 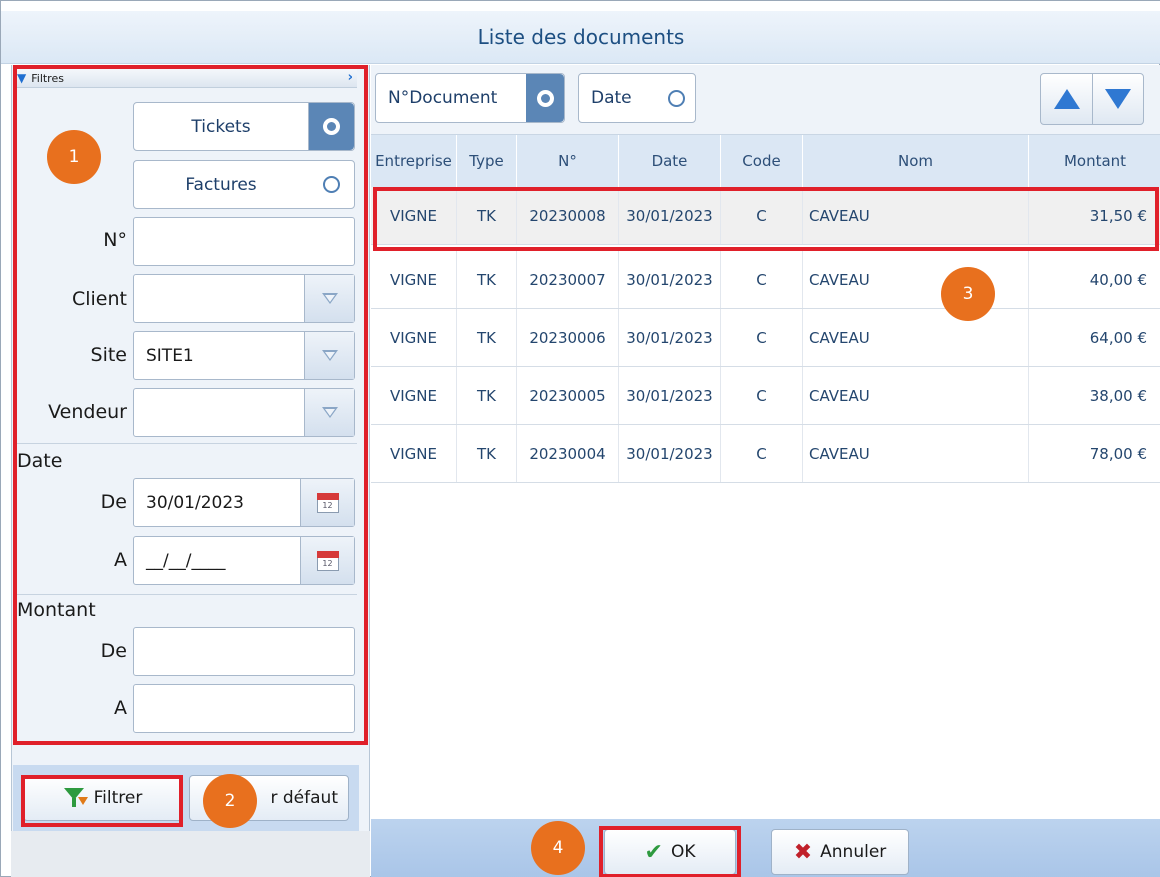 What do you see at coordinates (414, 161) in the screenshot?
I see `column-header-entreprise: Entreprise` at bounding box center [414, 161].